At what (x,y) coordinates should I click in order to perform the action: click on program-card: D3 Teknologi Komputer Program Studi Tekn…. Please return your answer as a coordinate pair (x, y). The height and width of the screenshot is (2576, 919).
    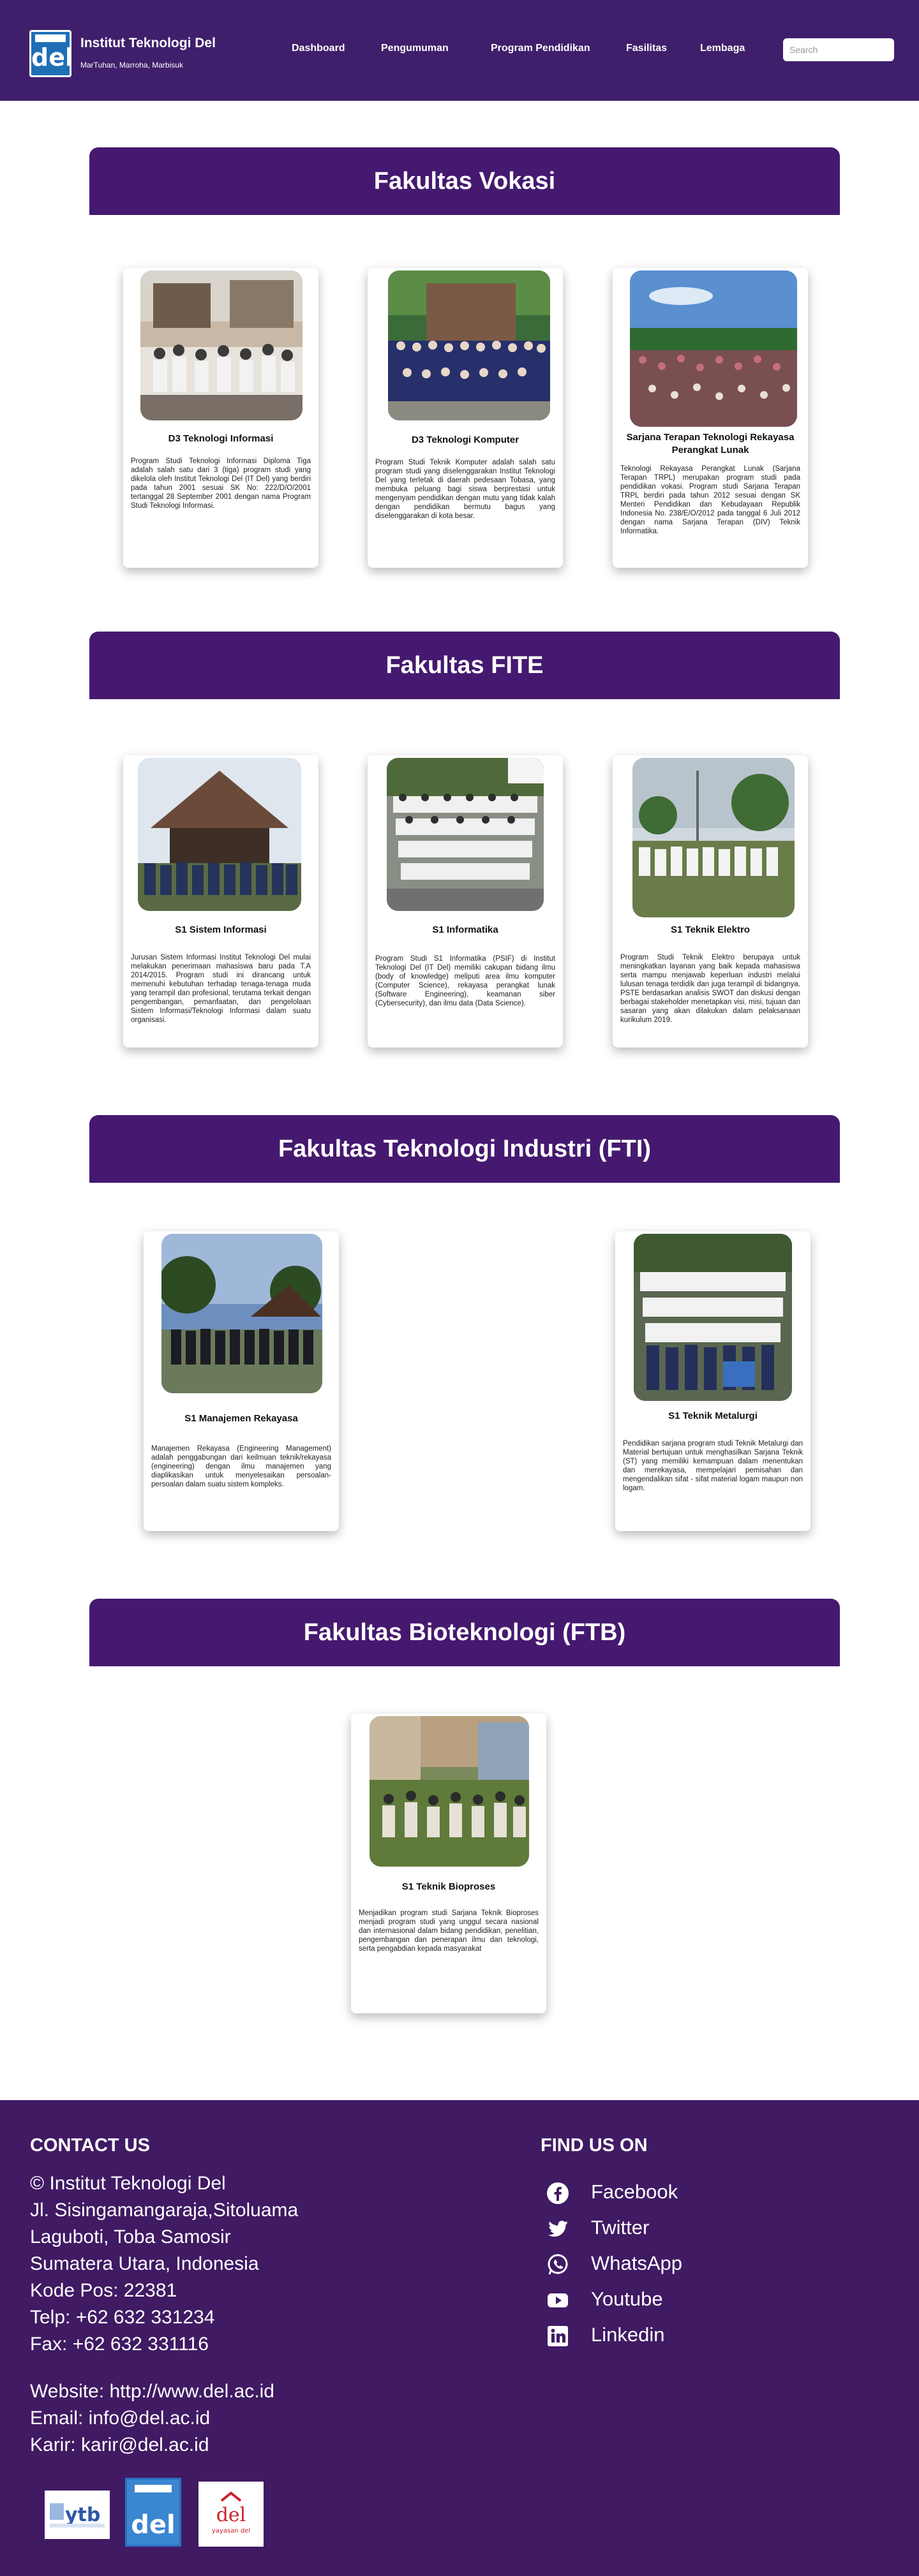
    Looking at the image, I should click on (465, 418).